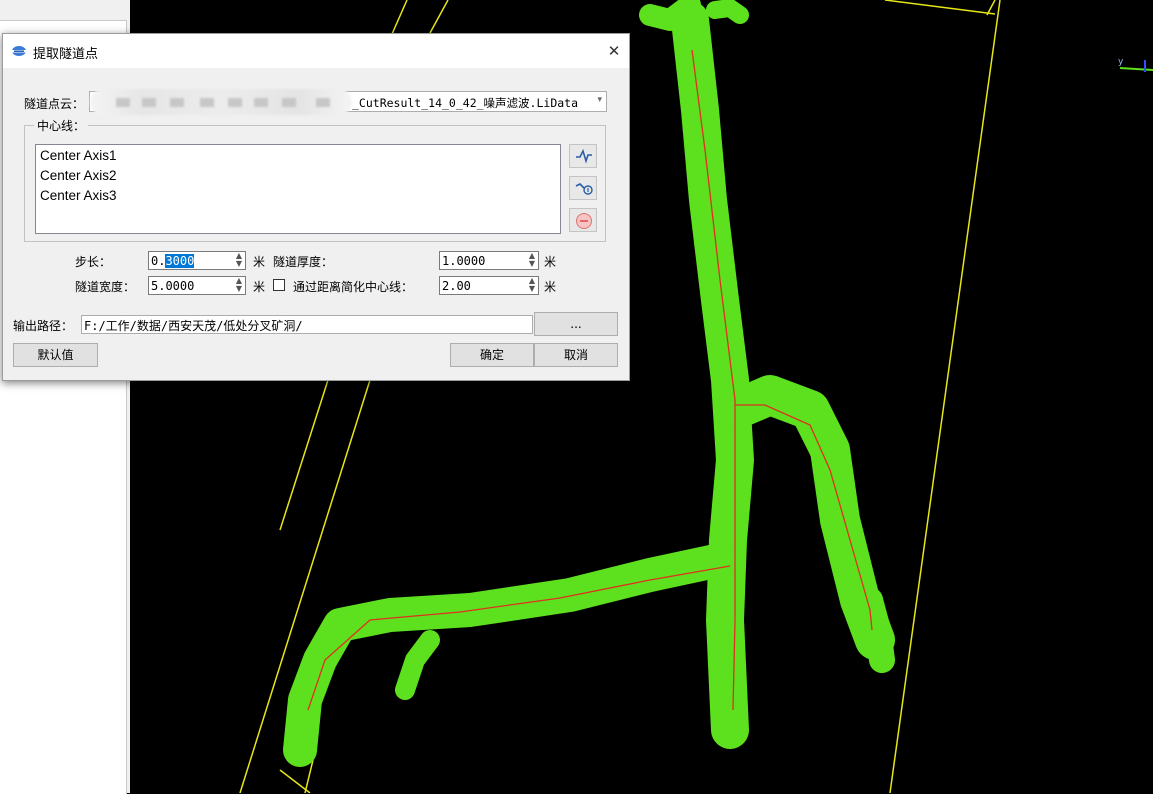 Image resolution: width=1153 pixels, height=794 pixels. I want to click on axis-gizmo: y, so click(1135, 64).